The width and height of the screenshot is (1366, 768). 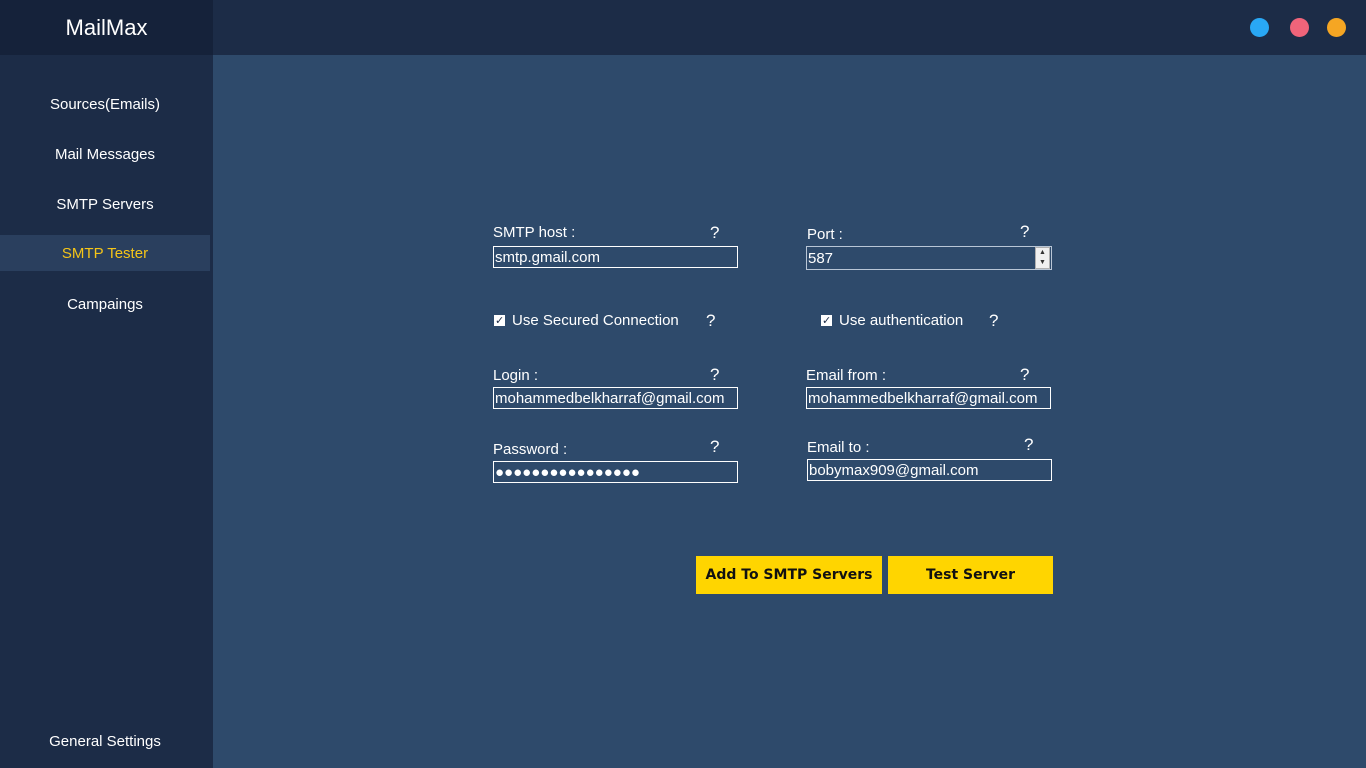 What do you see at coordinates (1024, 375) in the screenshot?
I see `email-from-help-icon: ?` at bounding box center [1024, 375].